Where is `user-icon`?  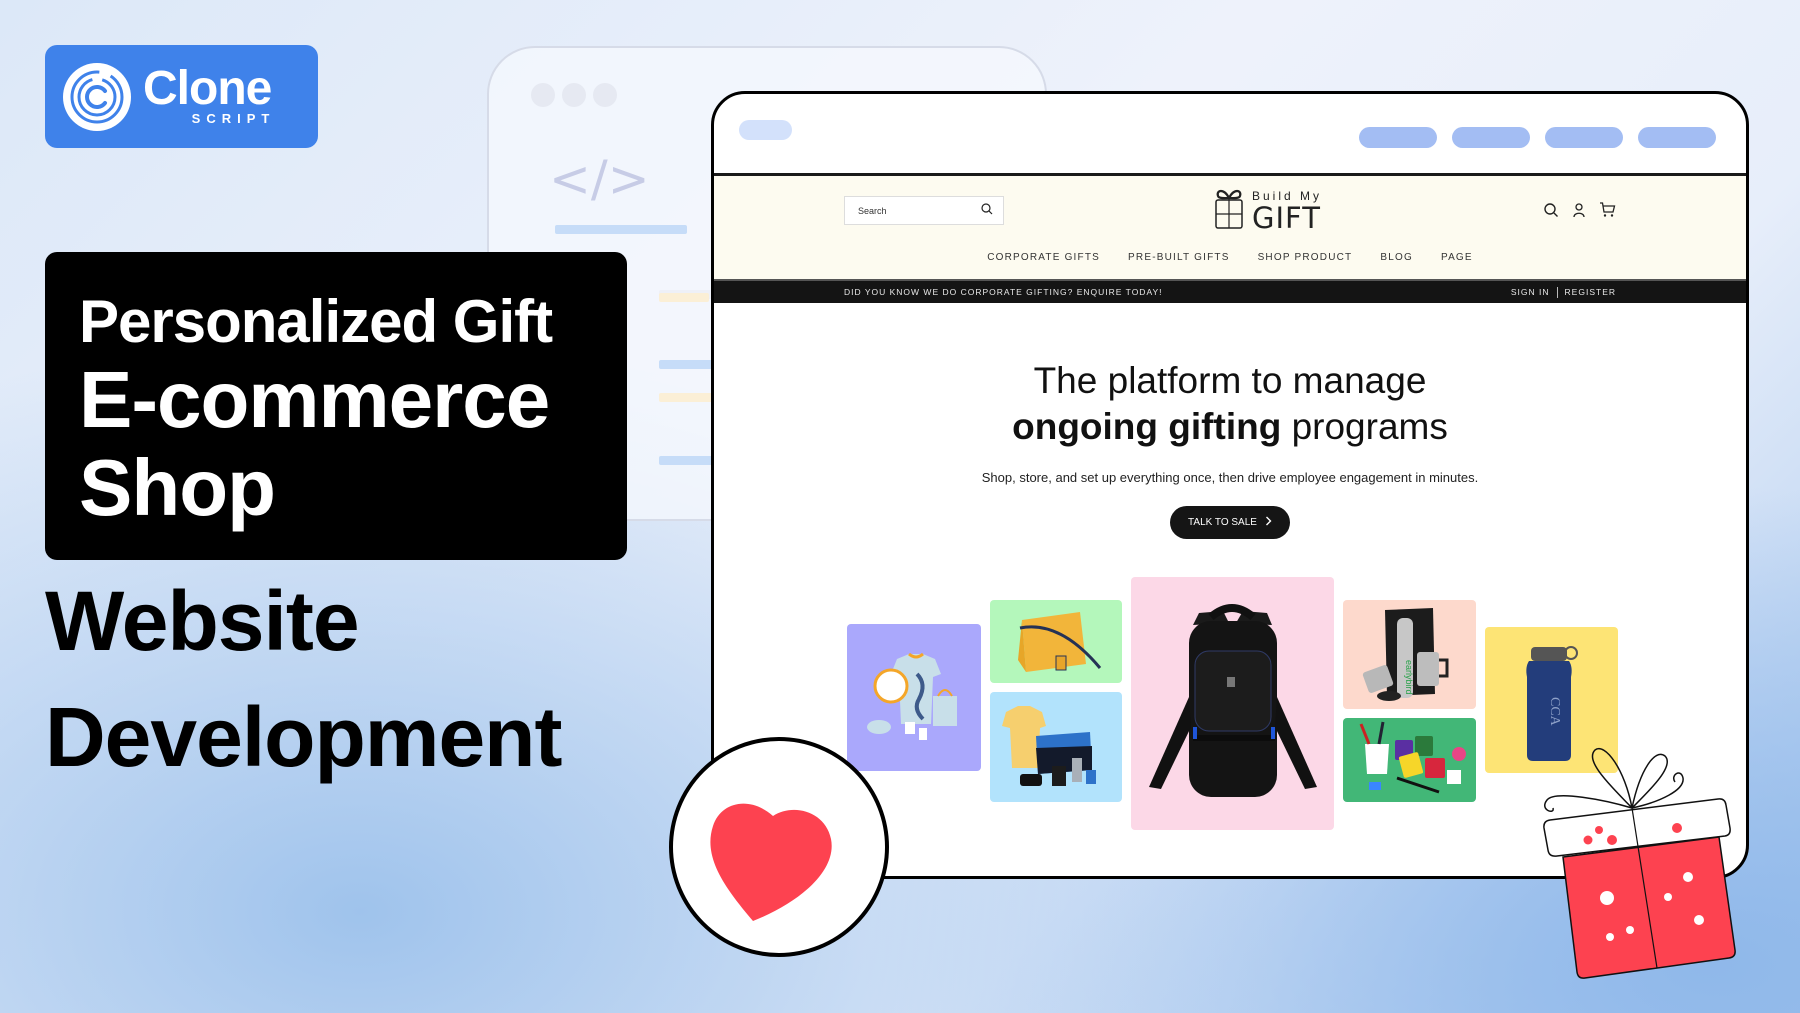
user-icon is located at coordinates (1579, 212).